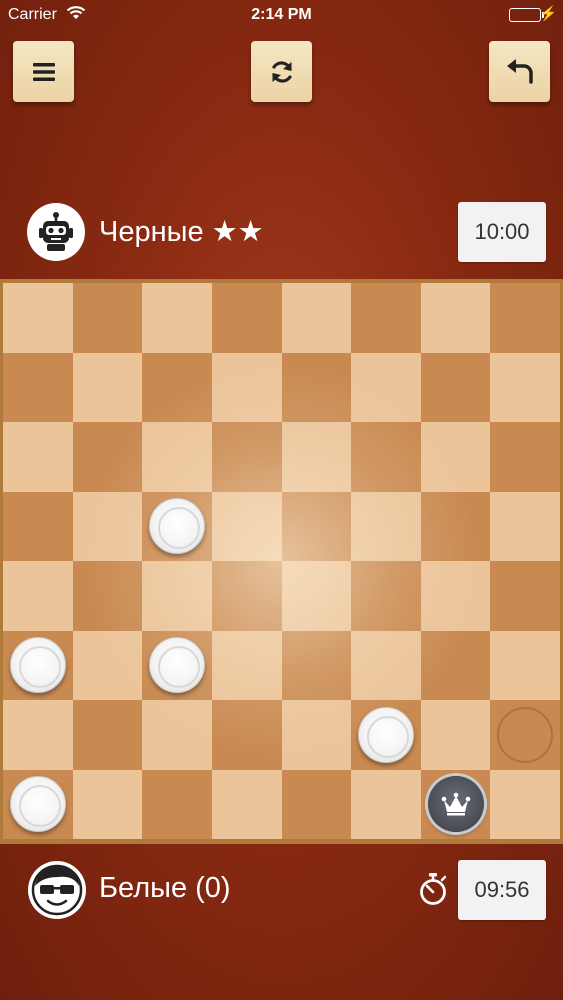 The image size is (563, 1000). I want to click on opponent-clock: 10:00, so click(502, 232).